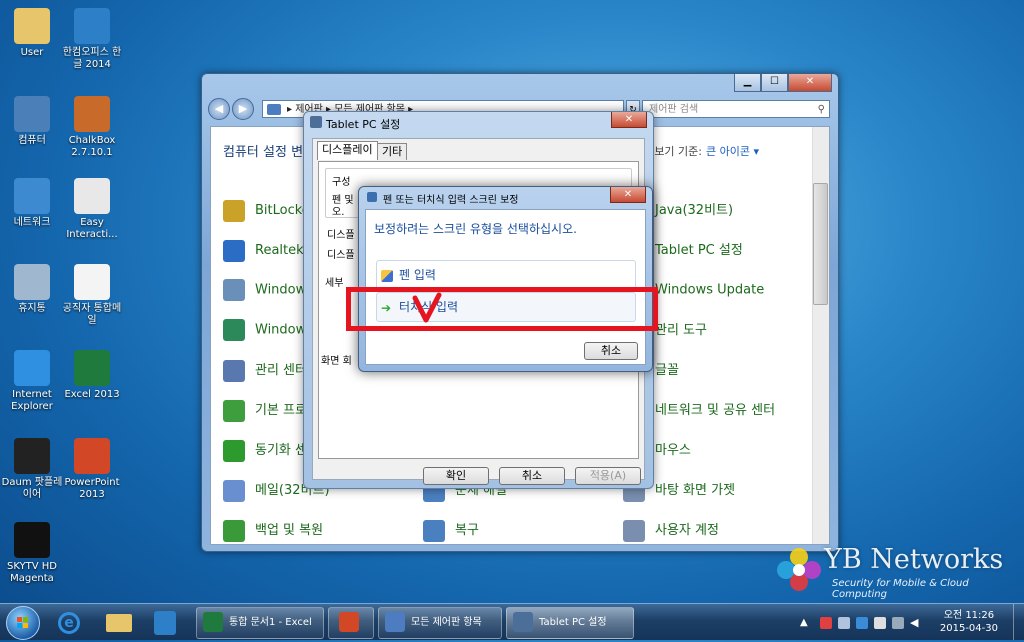 The width and height of the screenshot is (1024, 642). What do you see at coordinates (475, 229) in the screenshot?
I see `prompt-text: 보정하려는 스크린 유형을 선택하십시오.` at bounding box center [475, 229].